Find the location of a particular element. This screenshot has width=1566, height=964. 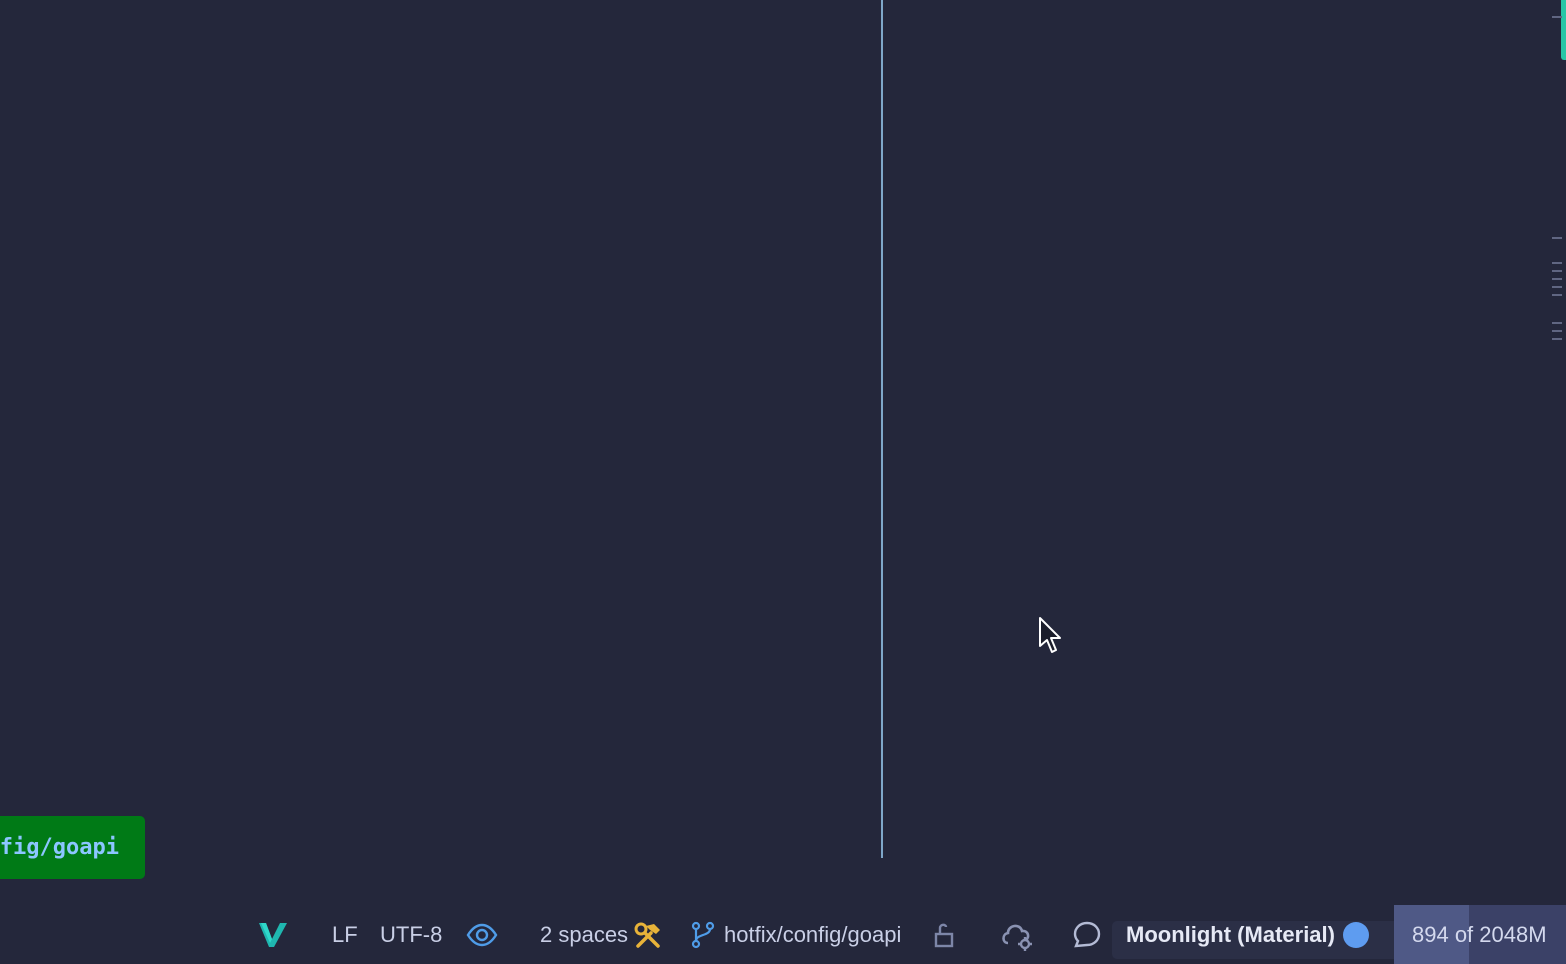

indent-label: 2 spaces is located at coordinates (584, 934).